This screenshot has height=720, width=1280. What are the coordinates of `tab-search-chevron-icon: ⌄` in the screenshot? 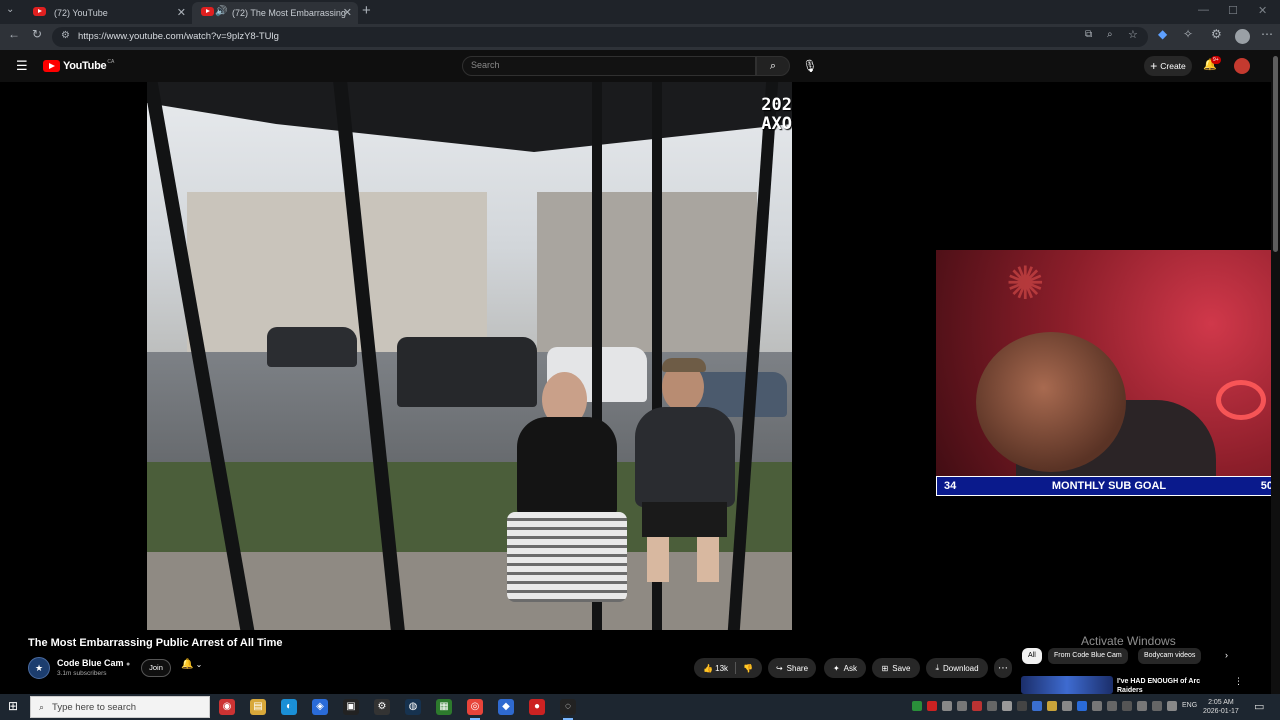 It's located at (10, 9).